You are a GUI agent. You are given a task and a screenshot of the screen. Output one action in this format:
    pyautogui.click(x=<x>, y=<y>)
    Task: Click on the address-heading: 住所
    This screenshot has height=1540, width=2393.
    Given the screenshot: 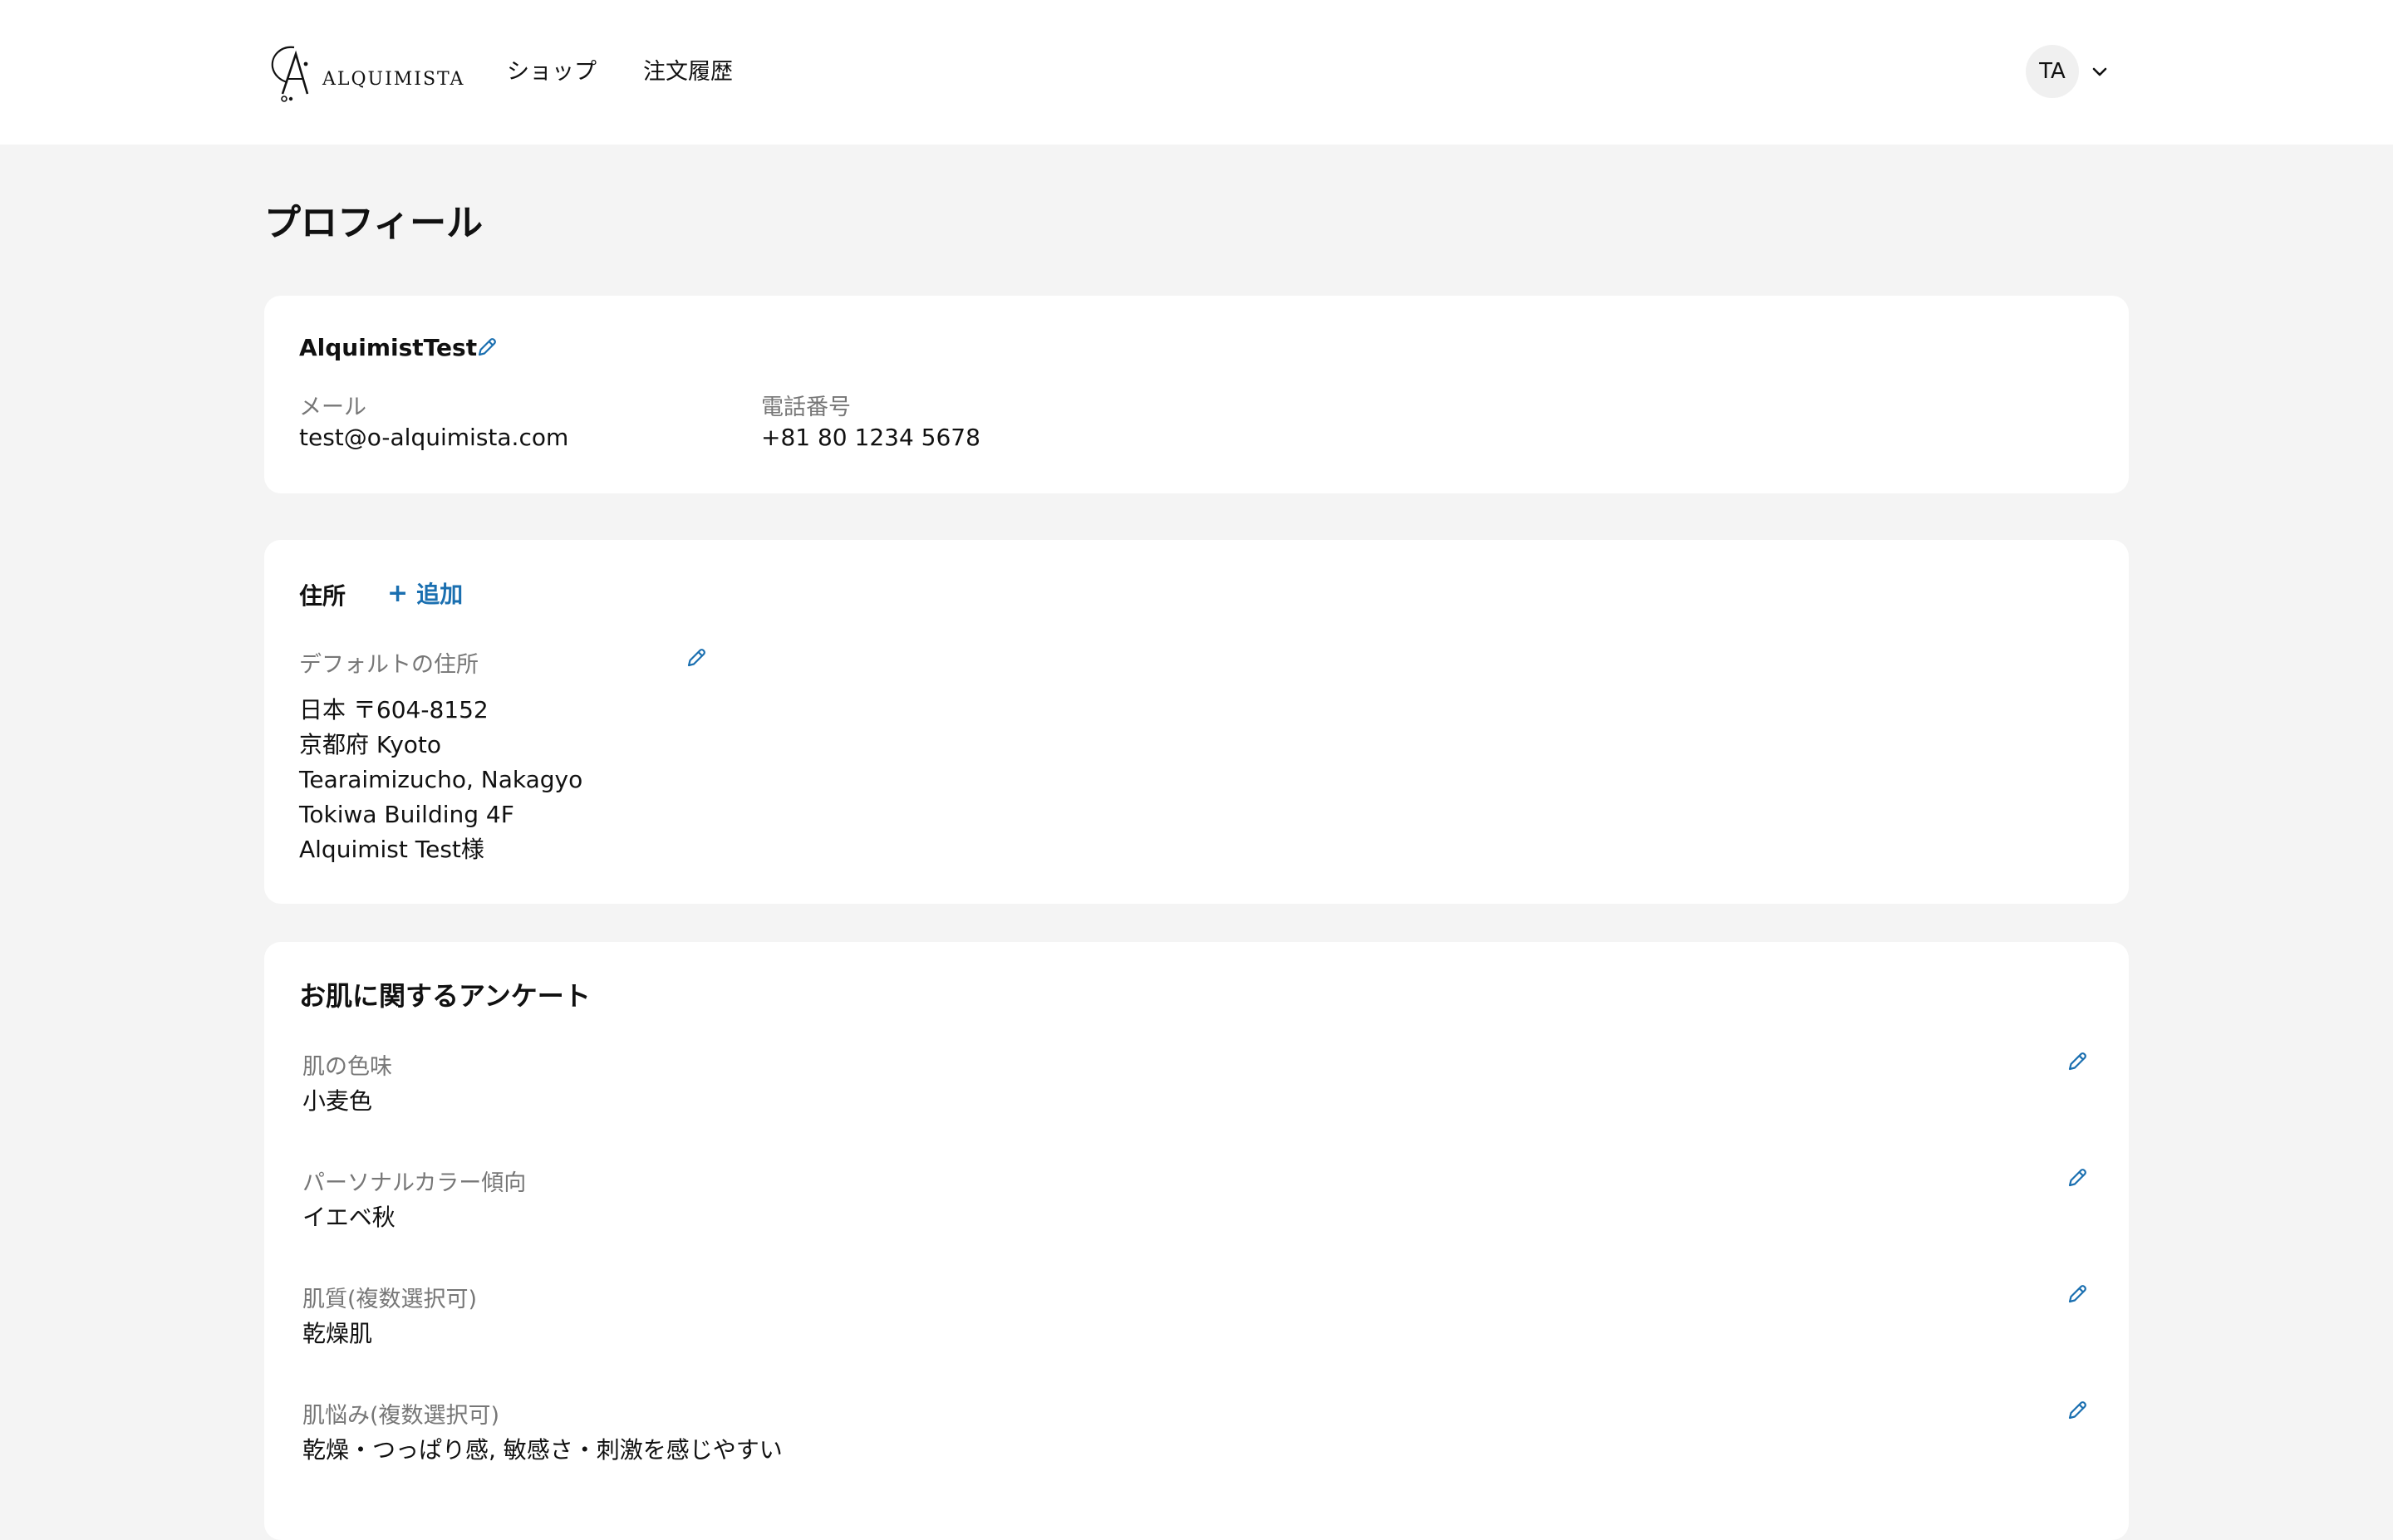 What is the action you would take?
    pyautogui.click(x=322, y=596)
    